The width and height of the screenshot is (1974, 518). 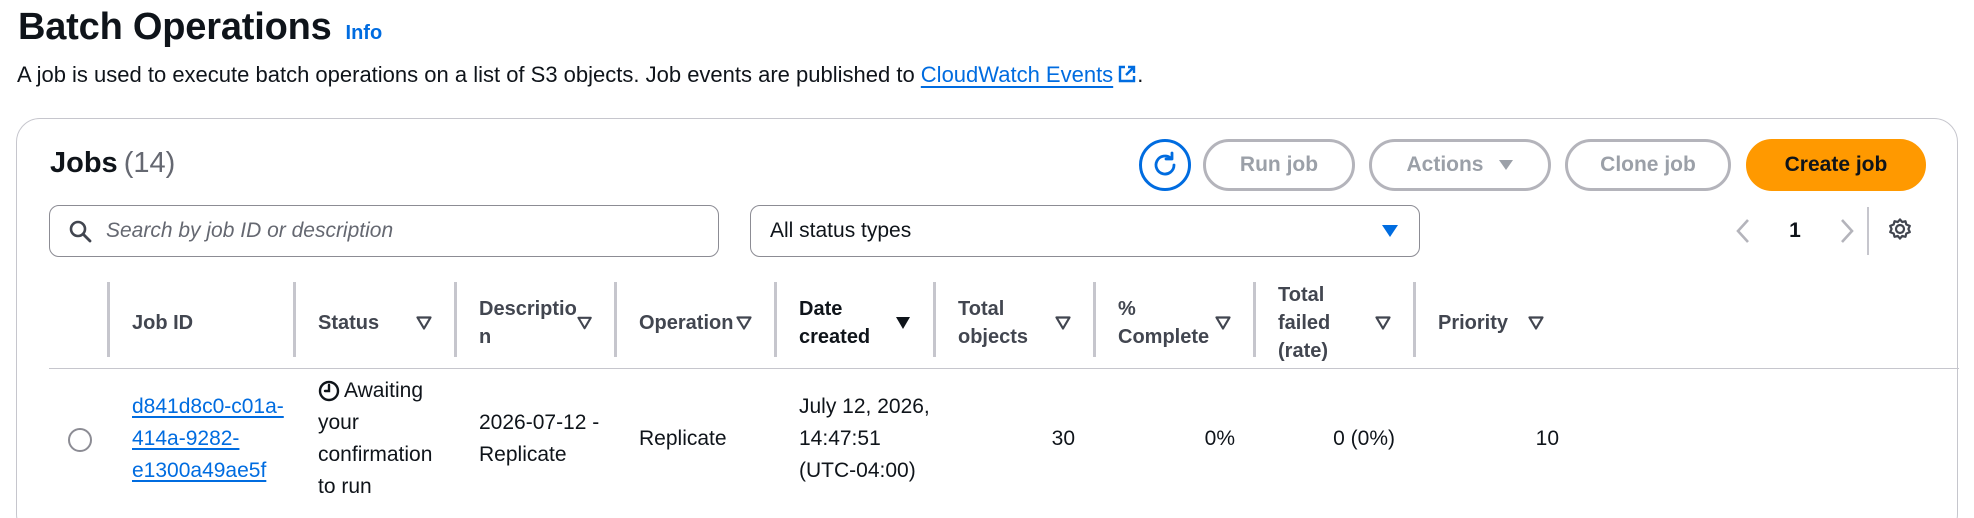 I want to click on description-cell: 2026-07-12 - Replicate, so click(x=549, y=439).